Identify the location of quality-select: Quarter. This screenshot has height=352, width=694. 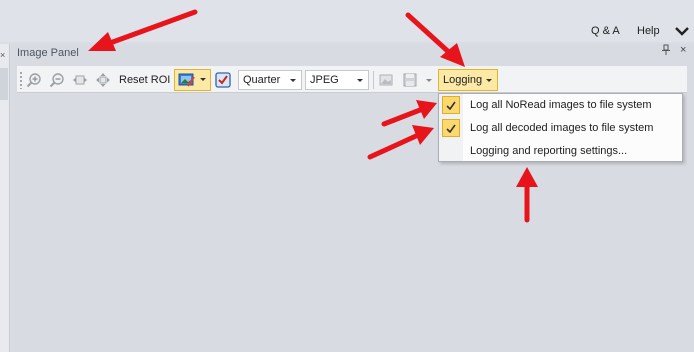
(270, 80).